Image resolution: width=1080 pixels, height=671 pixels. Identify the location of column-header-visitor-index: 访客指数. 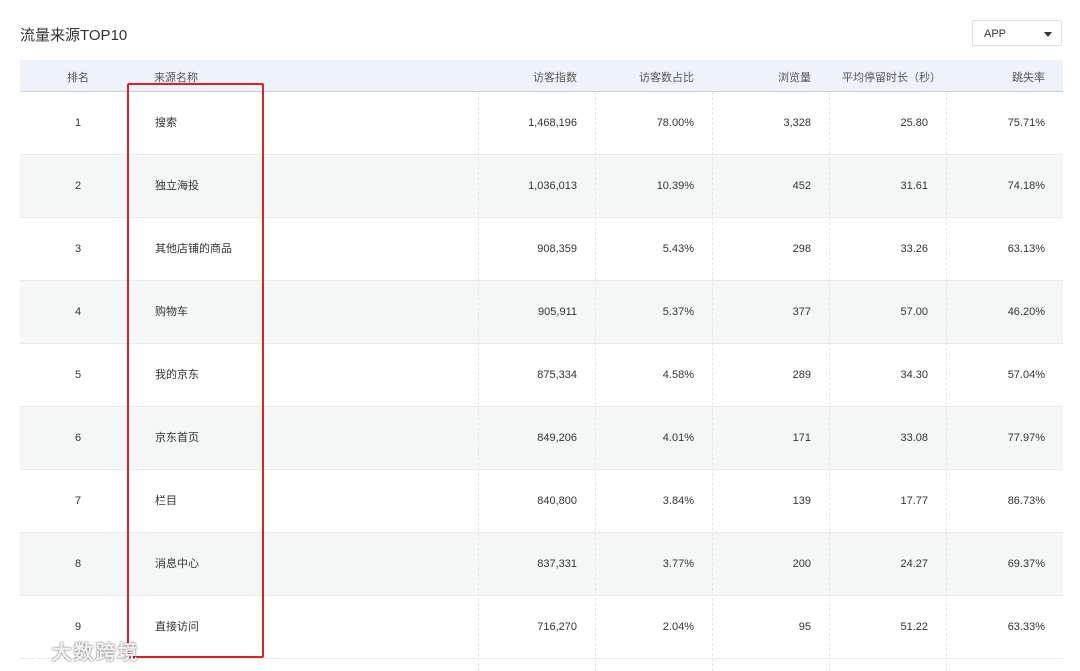
(555, 78).